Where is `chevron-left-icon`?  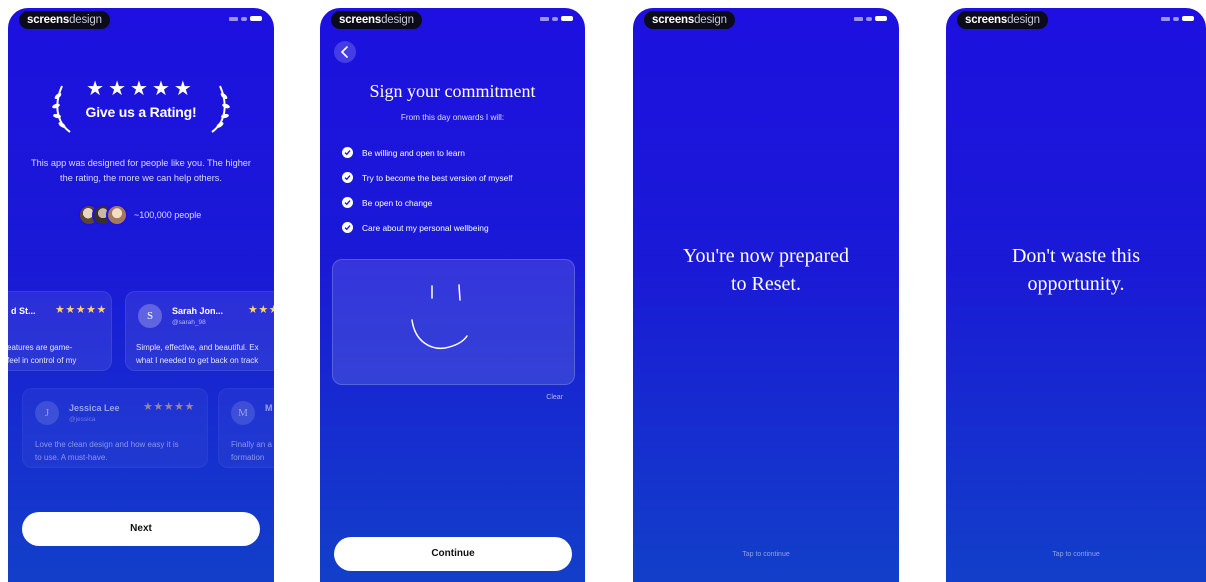 chevron-left-icon is located at coordinates (344, 52).